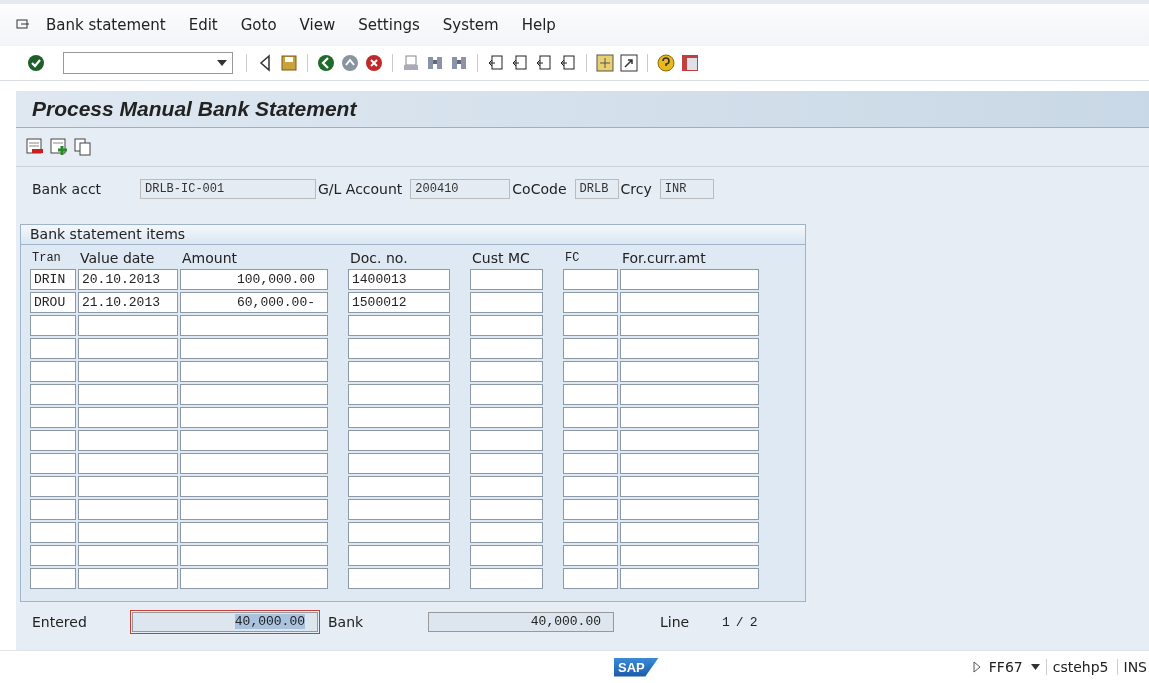  Describe the element at coordinates (629, 63) in the screenshot. I see `shortcut-icon` at that location.